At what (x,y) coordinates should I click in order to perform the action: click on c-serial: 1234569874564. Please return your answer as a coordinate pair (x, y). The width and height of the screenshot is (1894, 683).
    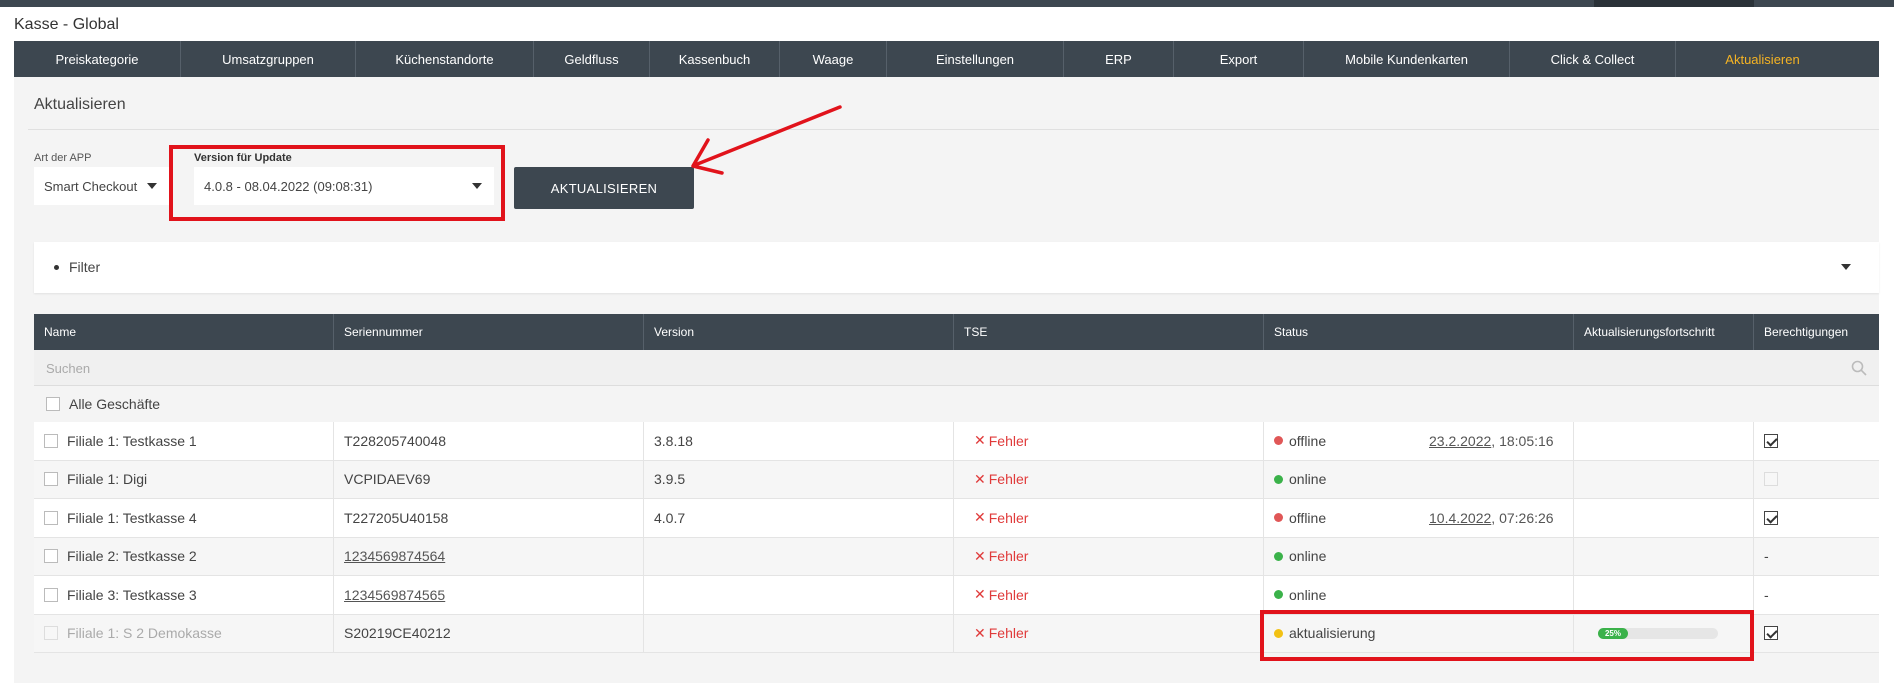
    Looking at the image, I should click on (489, 556).